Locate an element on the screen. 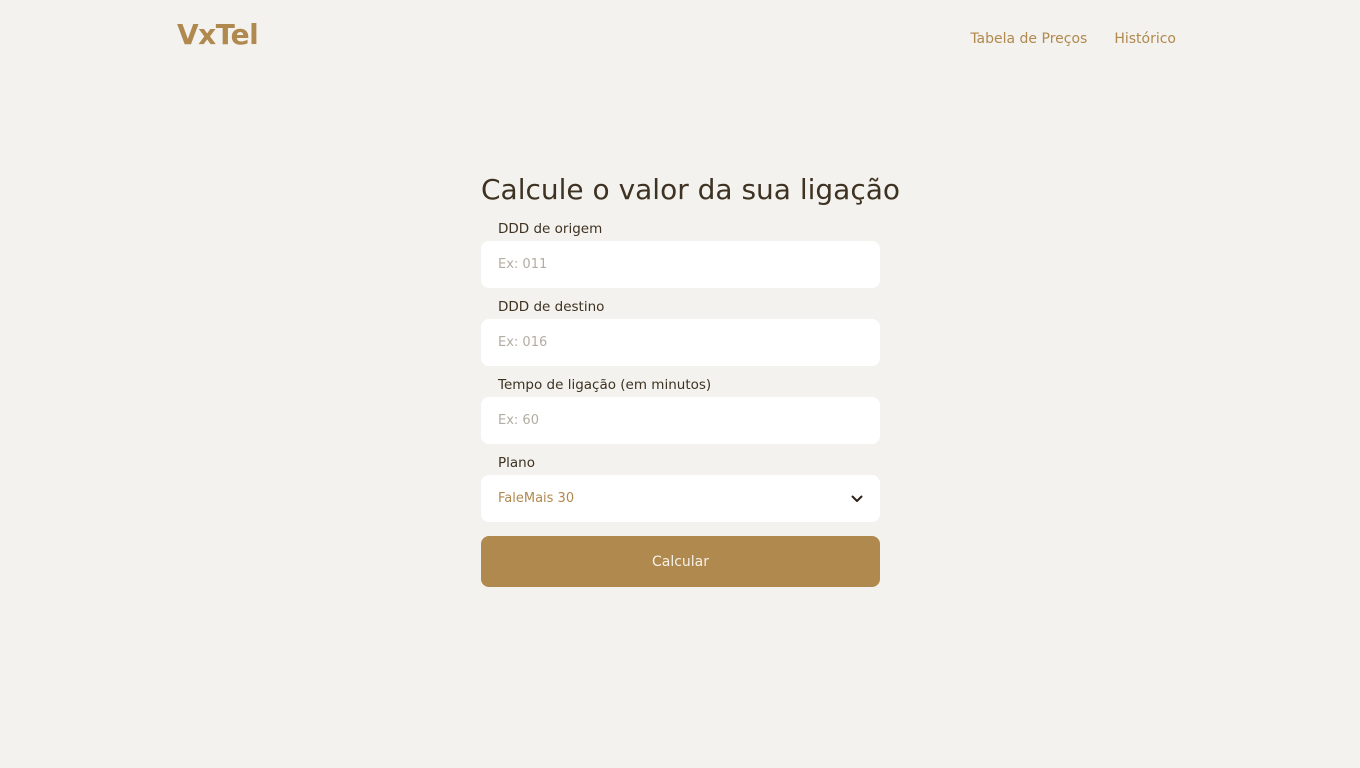 The image size is (1360, 768). nav-link-history: Histórico is located at coordinates (1145, 39).